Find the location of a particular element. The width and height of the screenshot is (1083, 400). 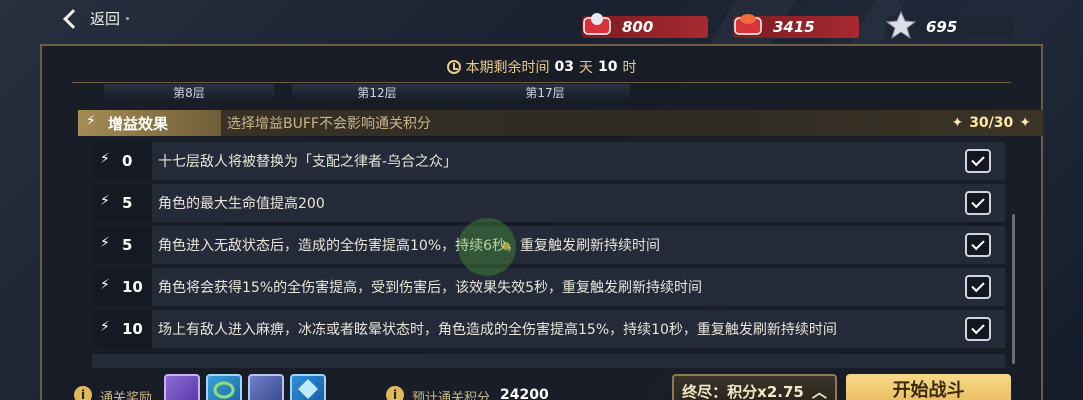

score-label: 预计通关积分 is located at coordinates (451, 395).